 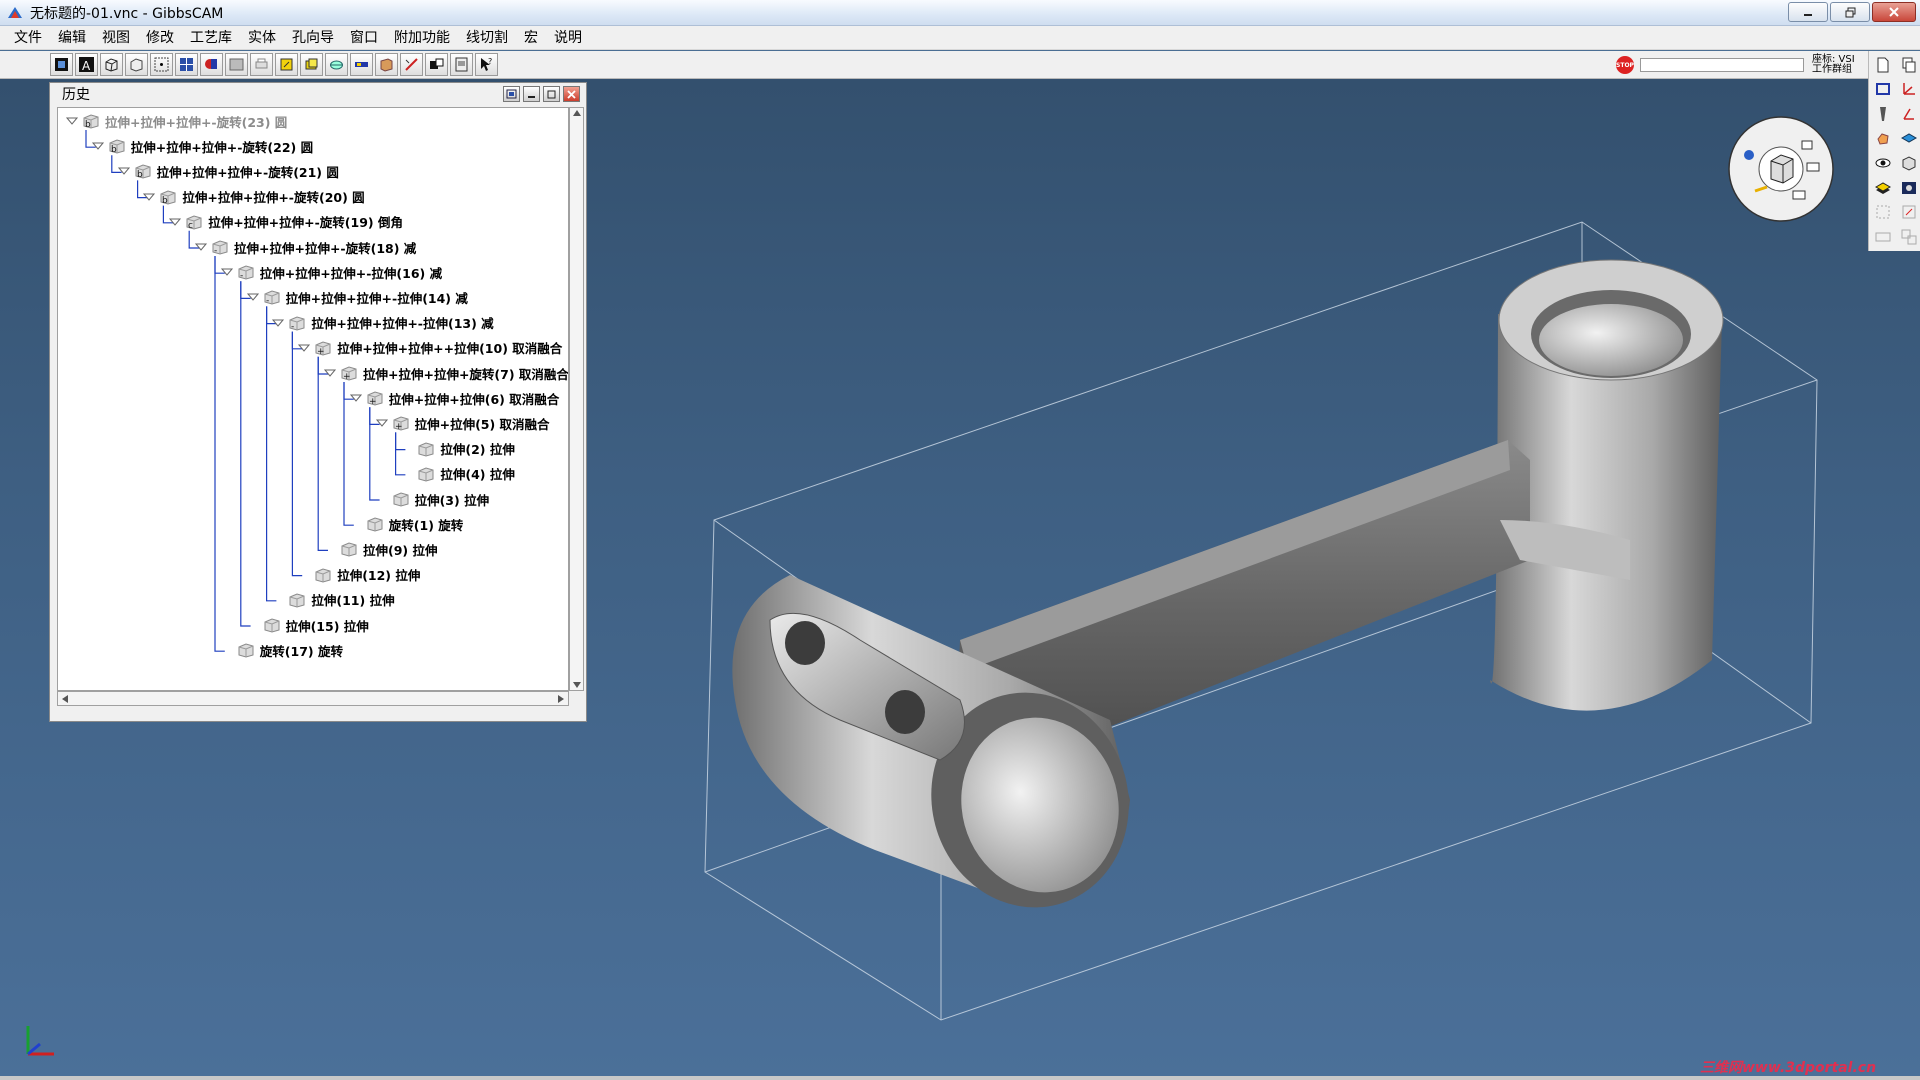 What do you see at coordinates (91, 122) in the screenshot?
I see `solid-body-icon: b` at bounding box center [91, 122].